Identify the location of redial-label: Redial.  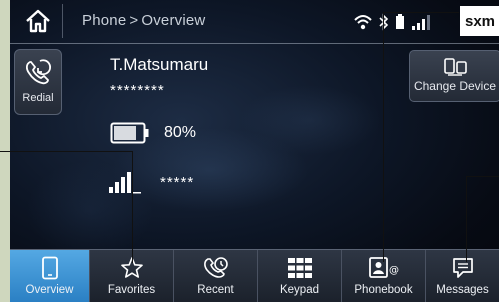
(38, 98).